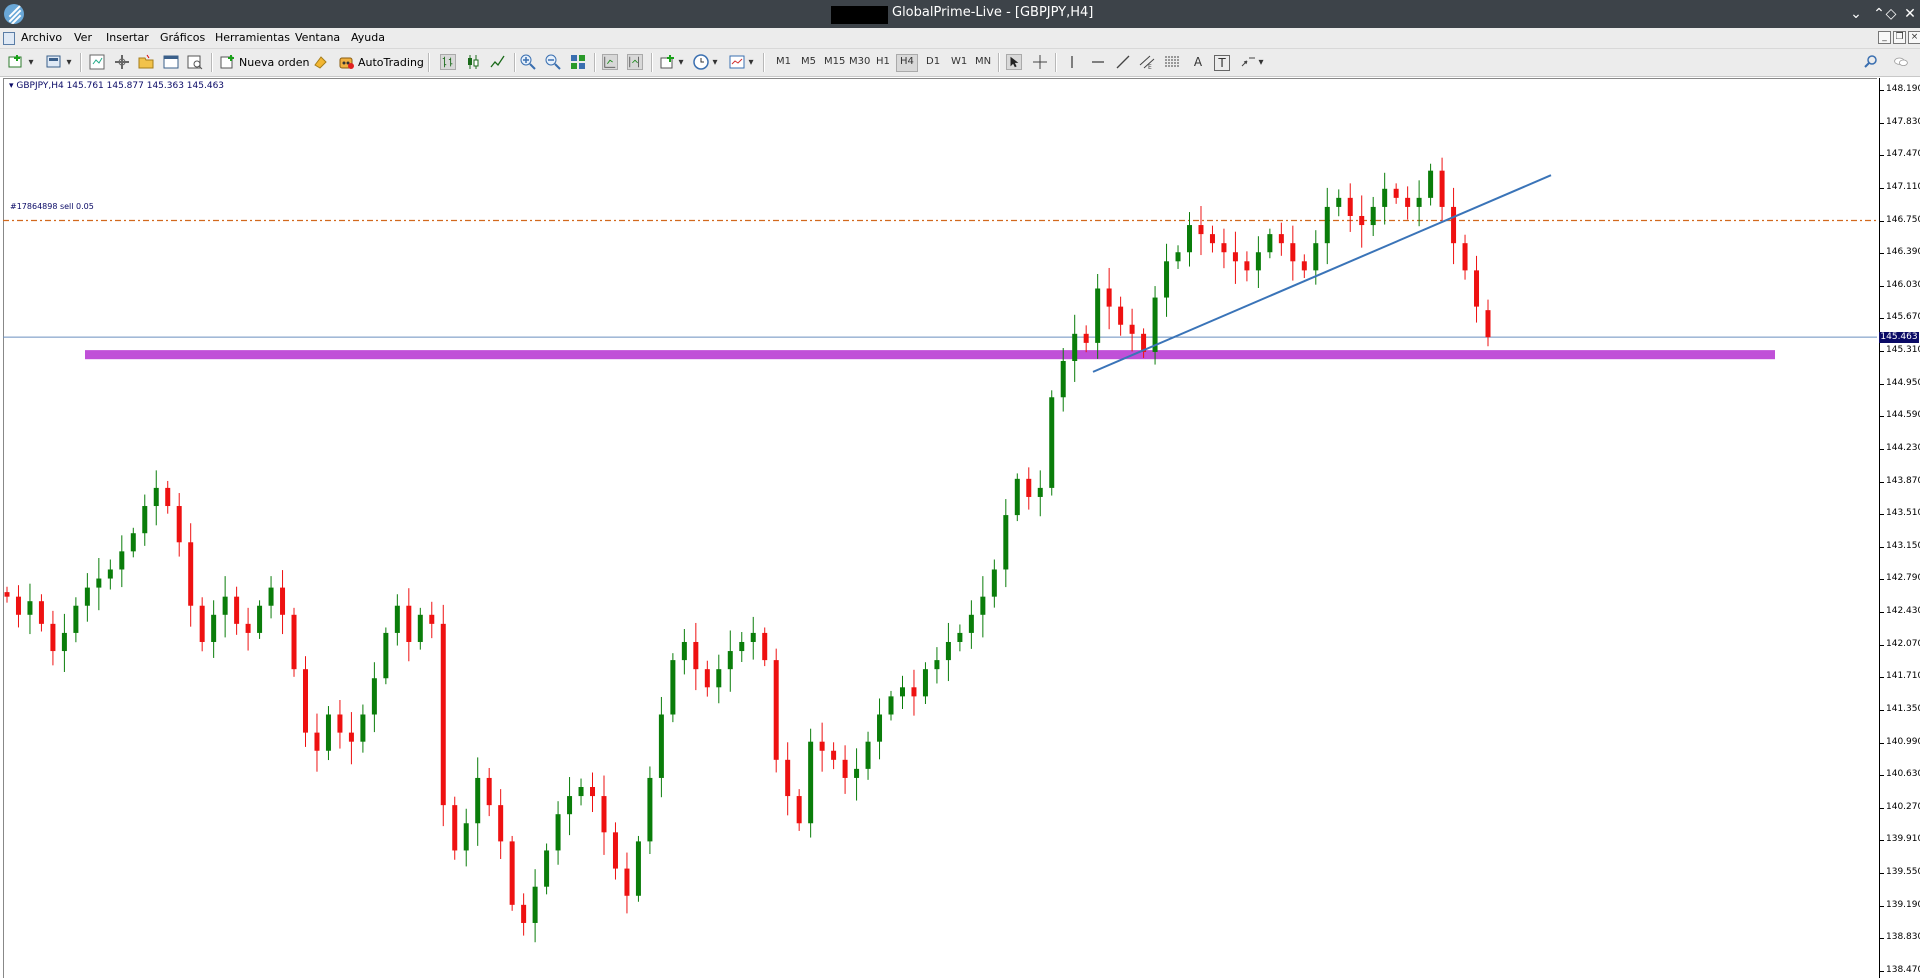 This screenshot has width=1920, height=978. I want to click on bar-chart-icon, so click(448, 62).